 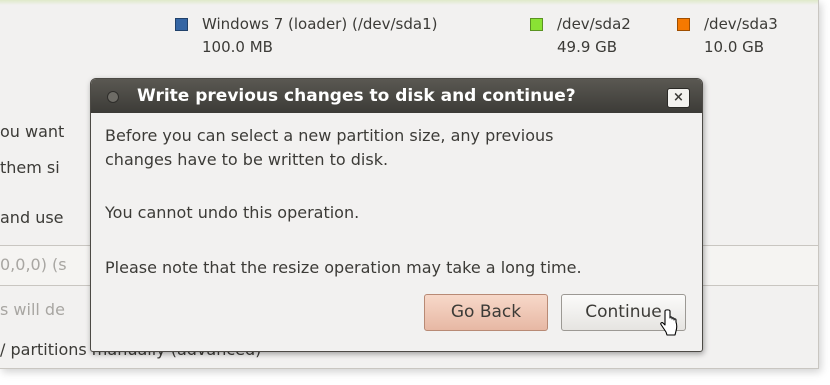 What do you see at coordinates (669, 322) in the screenshot?
I see `hand-cursor-icon` at bounding box center [669, 322].